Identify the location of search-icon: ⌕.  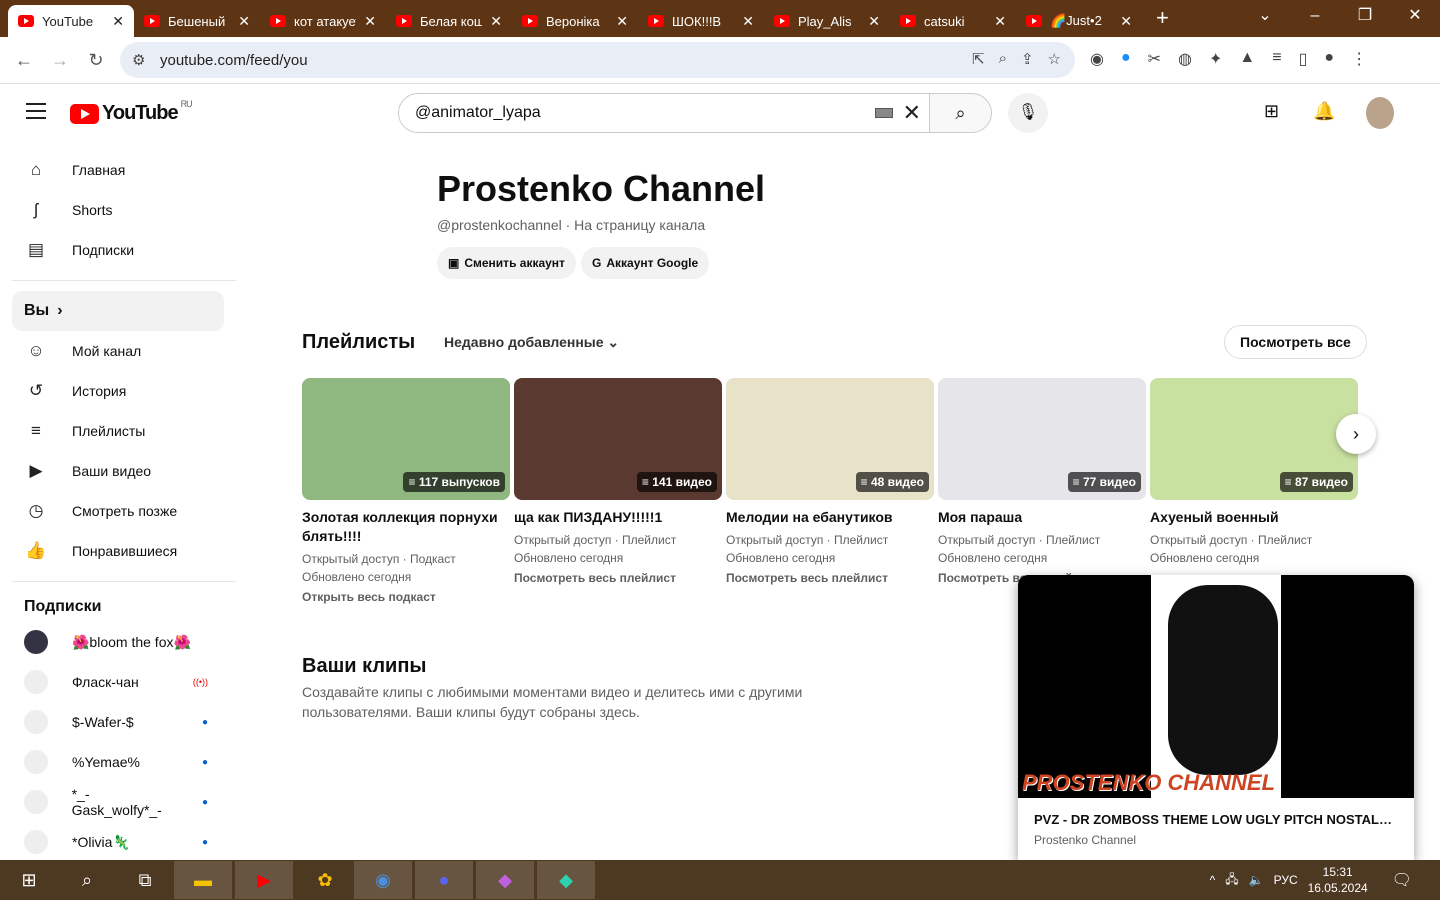
(87, 880).